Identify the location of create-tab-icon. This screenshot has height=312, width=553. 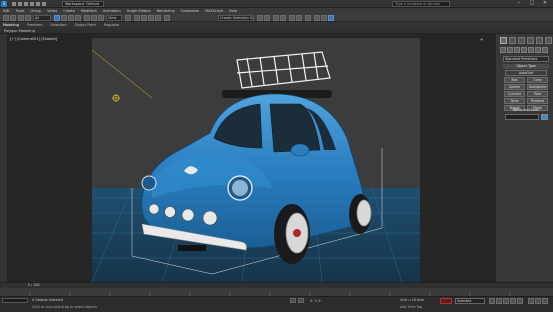
(503, 40).